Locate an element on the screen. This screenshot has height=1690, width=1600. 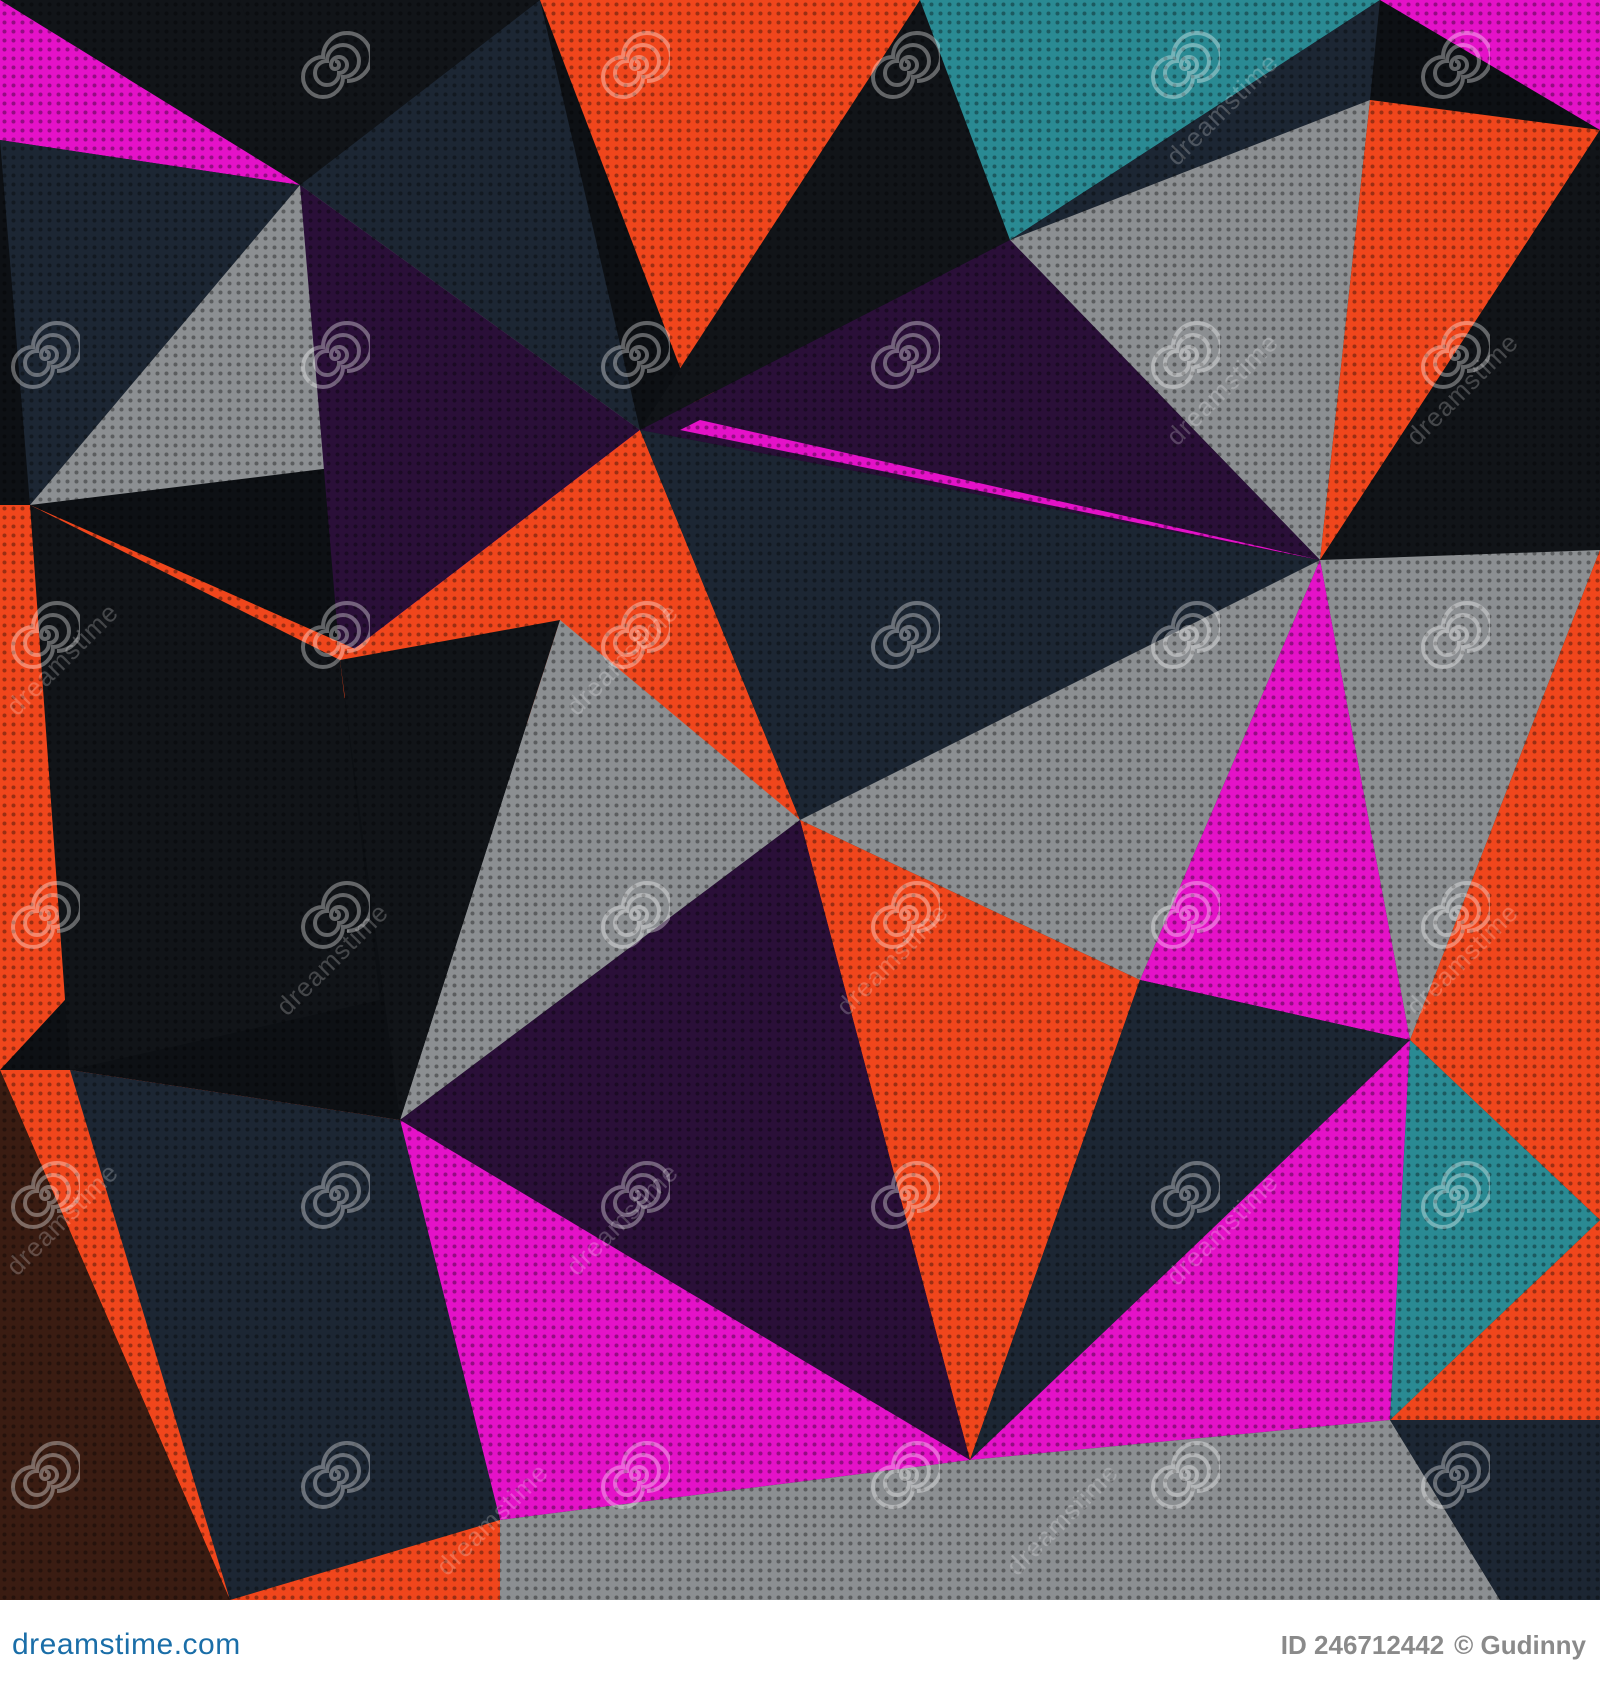
image-id-text: ID 246712442 is located at coordinates (1362, 1644).